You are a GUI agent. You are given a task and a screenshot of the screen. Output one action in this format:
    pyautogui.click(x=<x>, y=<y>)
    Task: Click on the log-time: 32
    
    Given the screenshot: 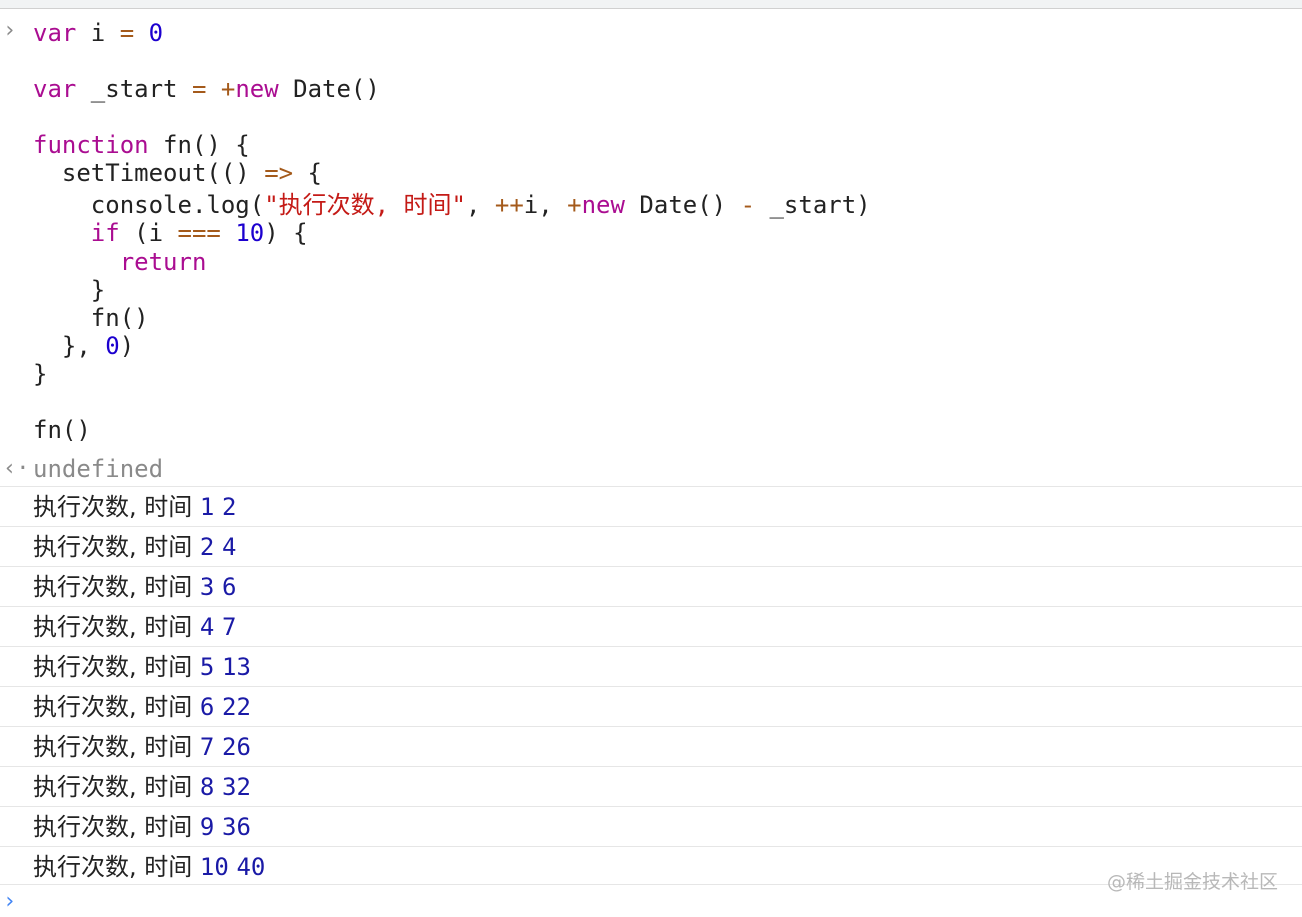 What is the action you would take?
    pyautogui.click(x=236, y=787)
    